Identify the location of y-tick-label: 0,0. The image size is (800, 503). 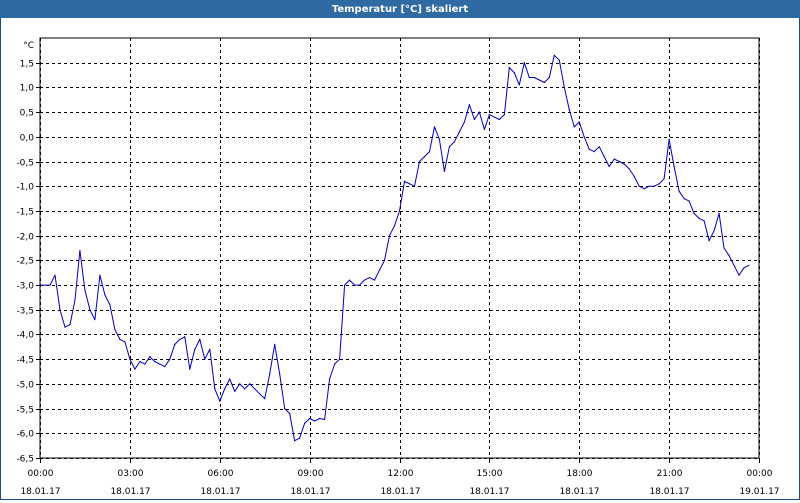
(27, 139).